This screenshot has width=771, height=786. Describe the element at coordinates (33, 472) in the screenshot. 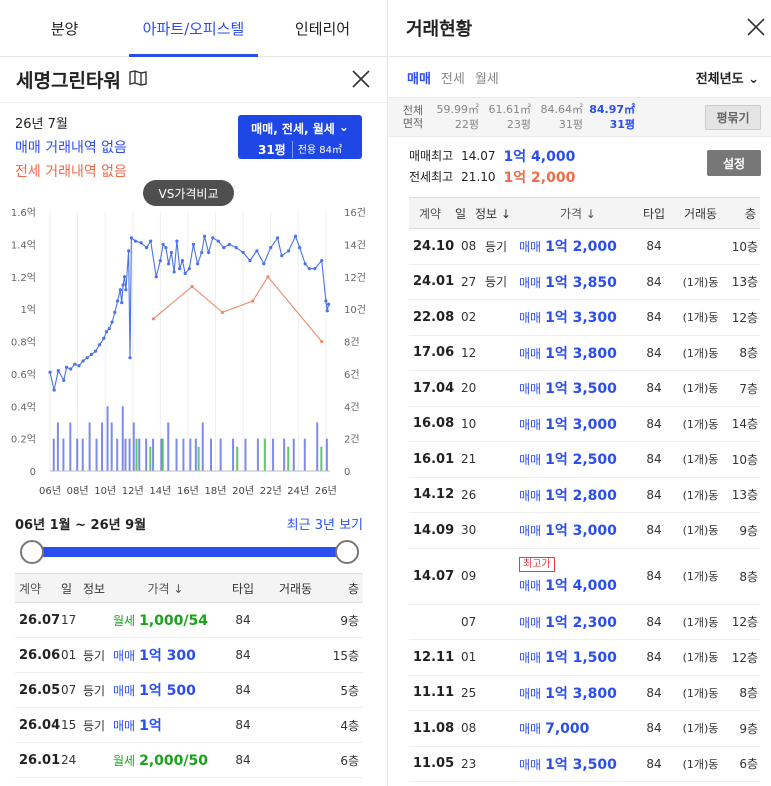

I see `y-tick-label: 0` at that location.